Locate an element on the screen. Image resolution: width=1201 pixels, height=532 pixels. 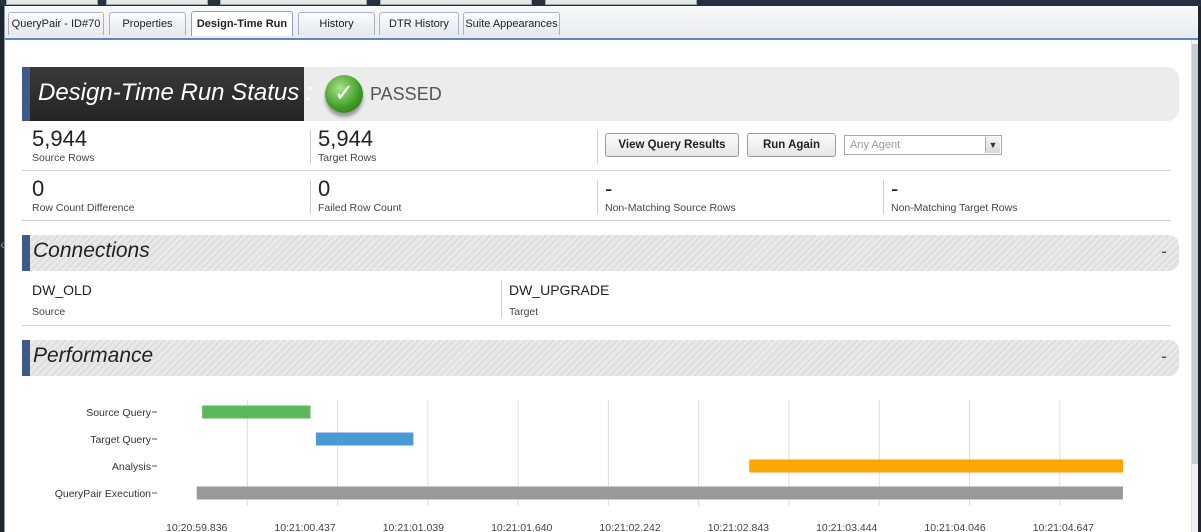
failed-row-count-label: Failed Row Count is located at coordinates (360, 208).